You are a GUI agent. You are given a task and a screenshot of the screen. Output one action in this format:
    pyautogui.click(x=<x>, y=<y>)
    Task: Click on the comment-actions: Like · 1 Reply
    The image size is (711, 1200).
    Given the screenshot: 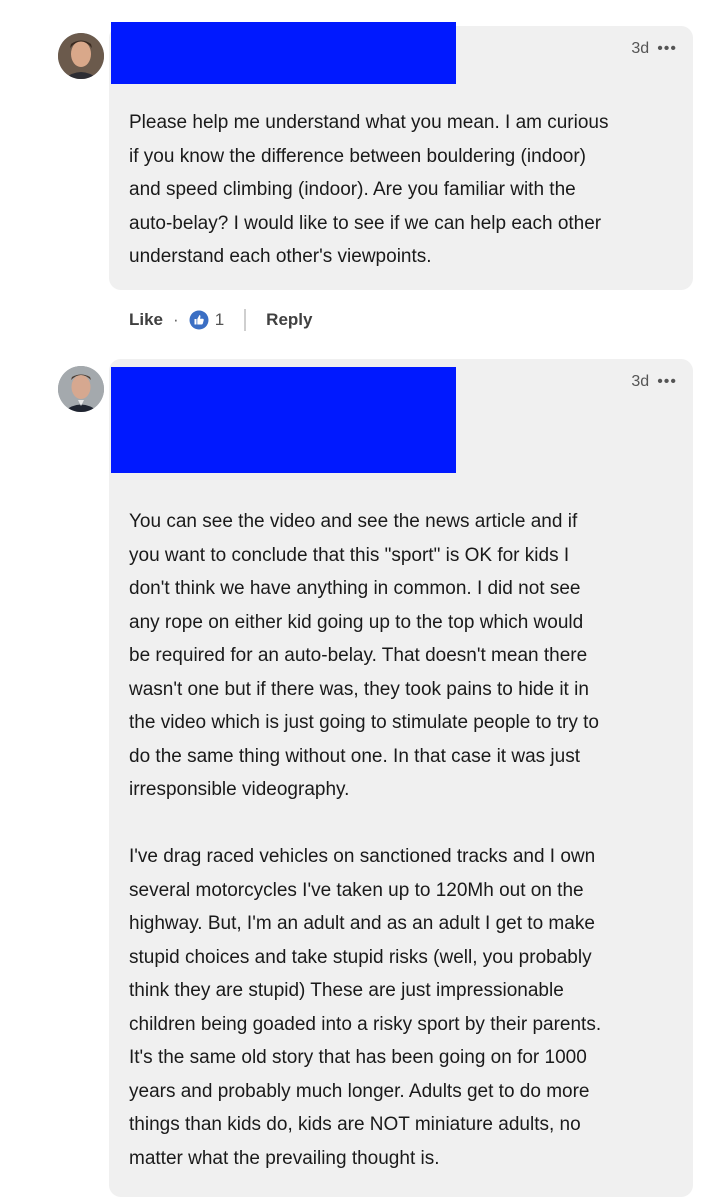 What is the action you would take?
    pyautogui.click(x=220, y=320)
    